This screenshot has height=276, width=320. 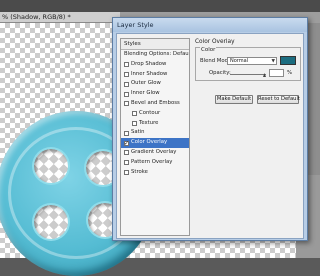 I want to click on style-item-blending-options-default: Blending Options: Default, so click(x=155, y=55).